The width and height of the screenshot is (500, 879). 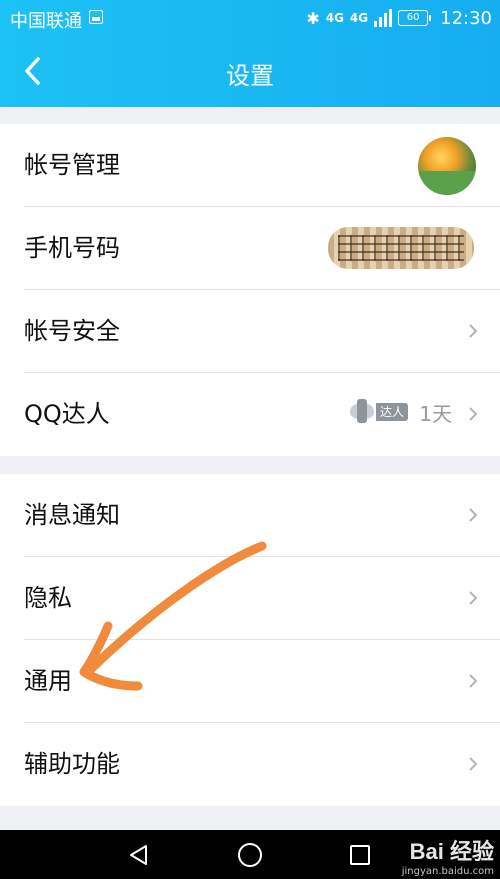 What do you see at coordinates (96, 17) in the screenshot?
I see `image-notification-icon` at bounding box center [96, 17].